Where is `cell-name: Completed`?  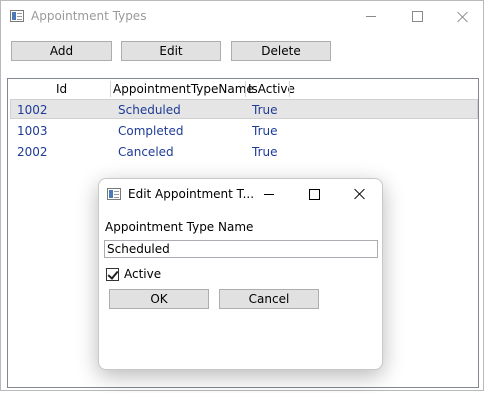 cell-name: Completed is located at coordinates (151, 131).